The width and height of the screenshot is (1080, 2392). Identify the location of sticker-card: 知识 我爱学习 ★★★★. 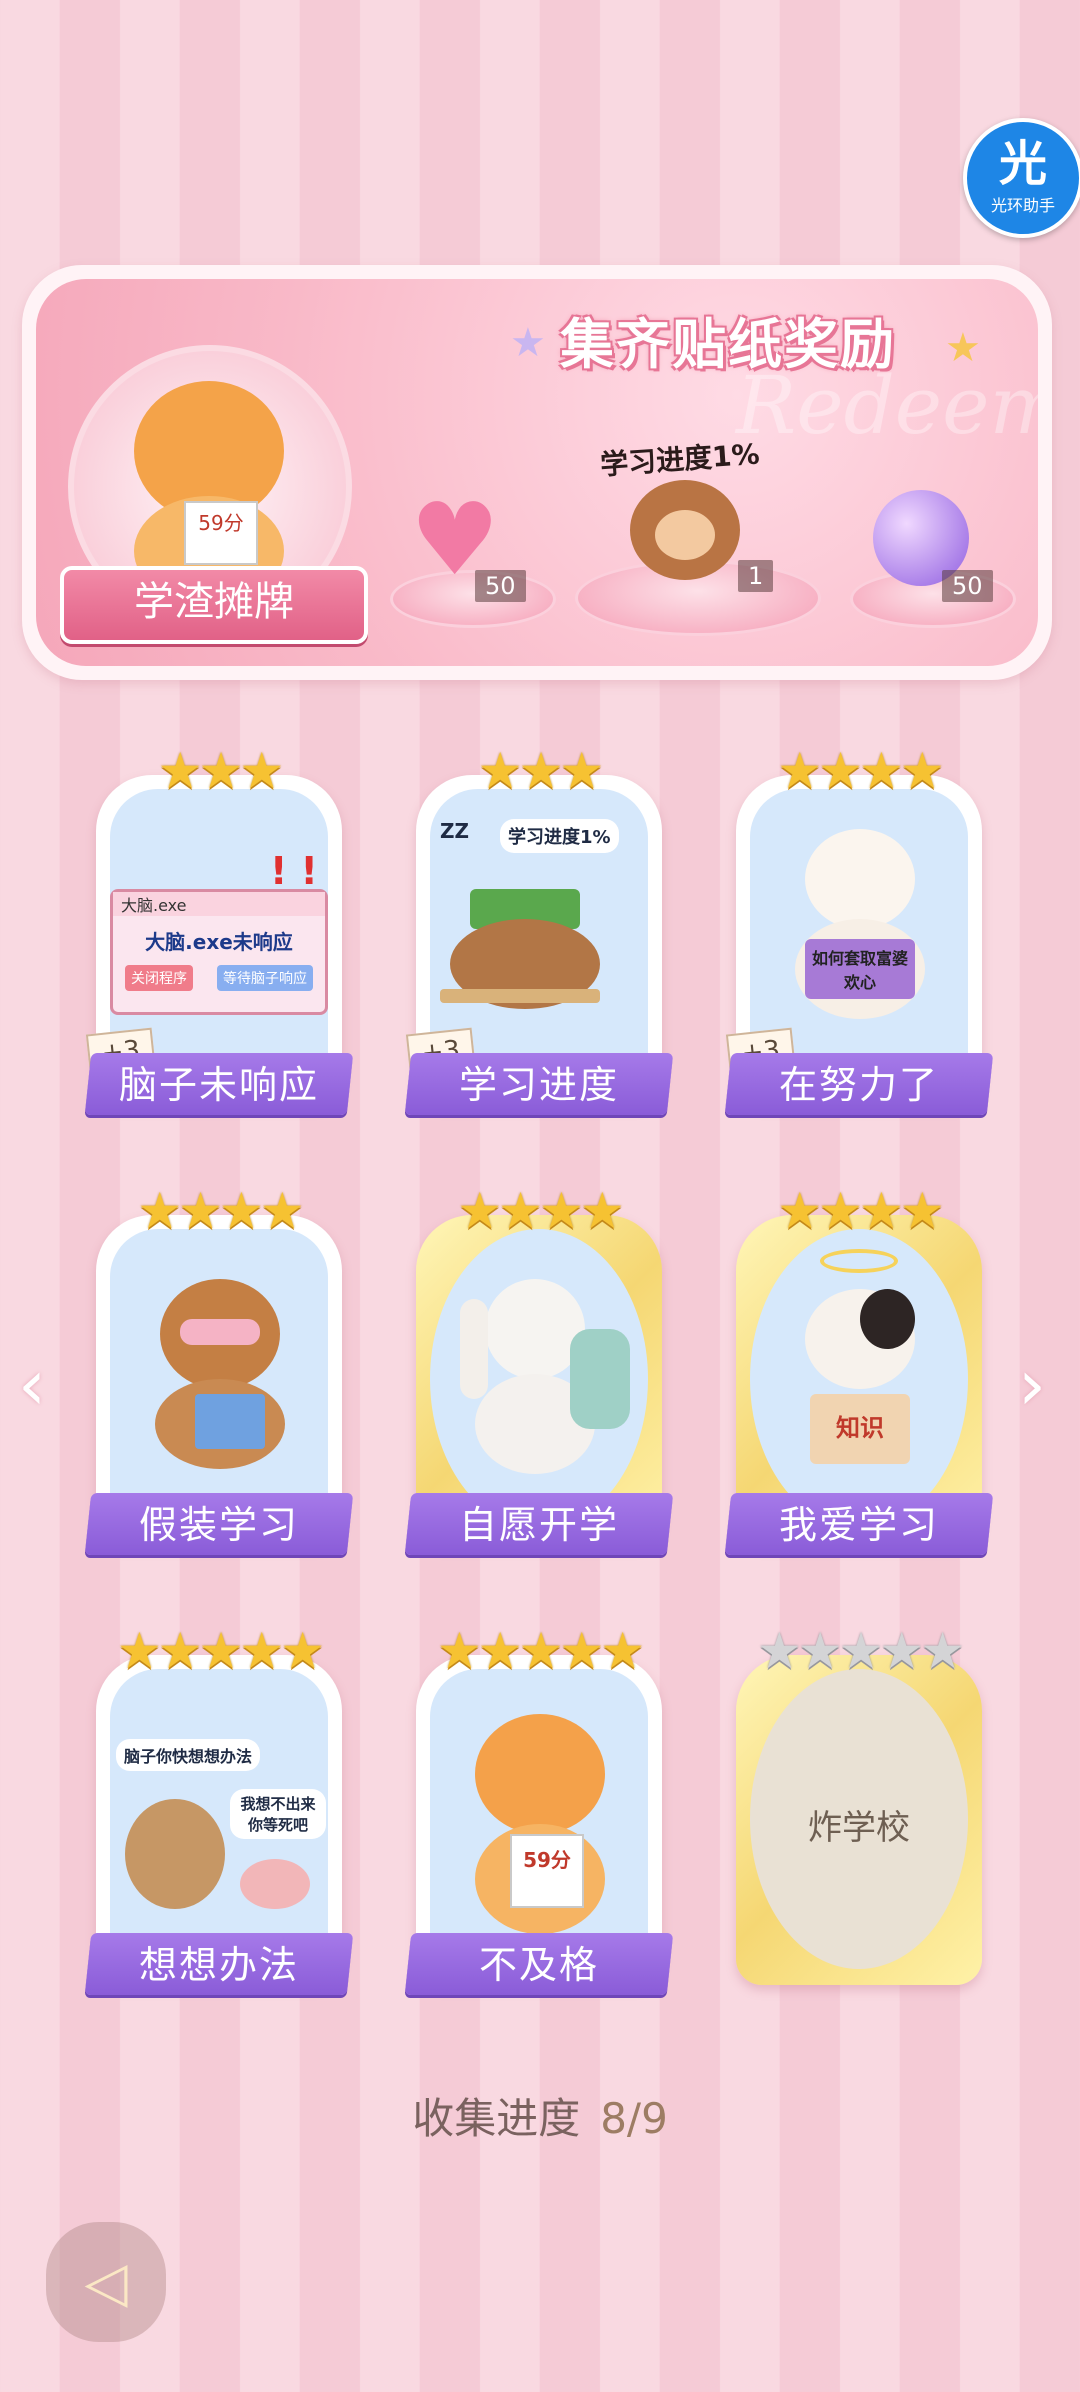
(859, 1368).